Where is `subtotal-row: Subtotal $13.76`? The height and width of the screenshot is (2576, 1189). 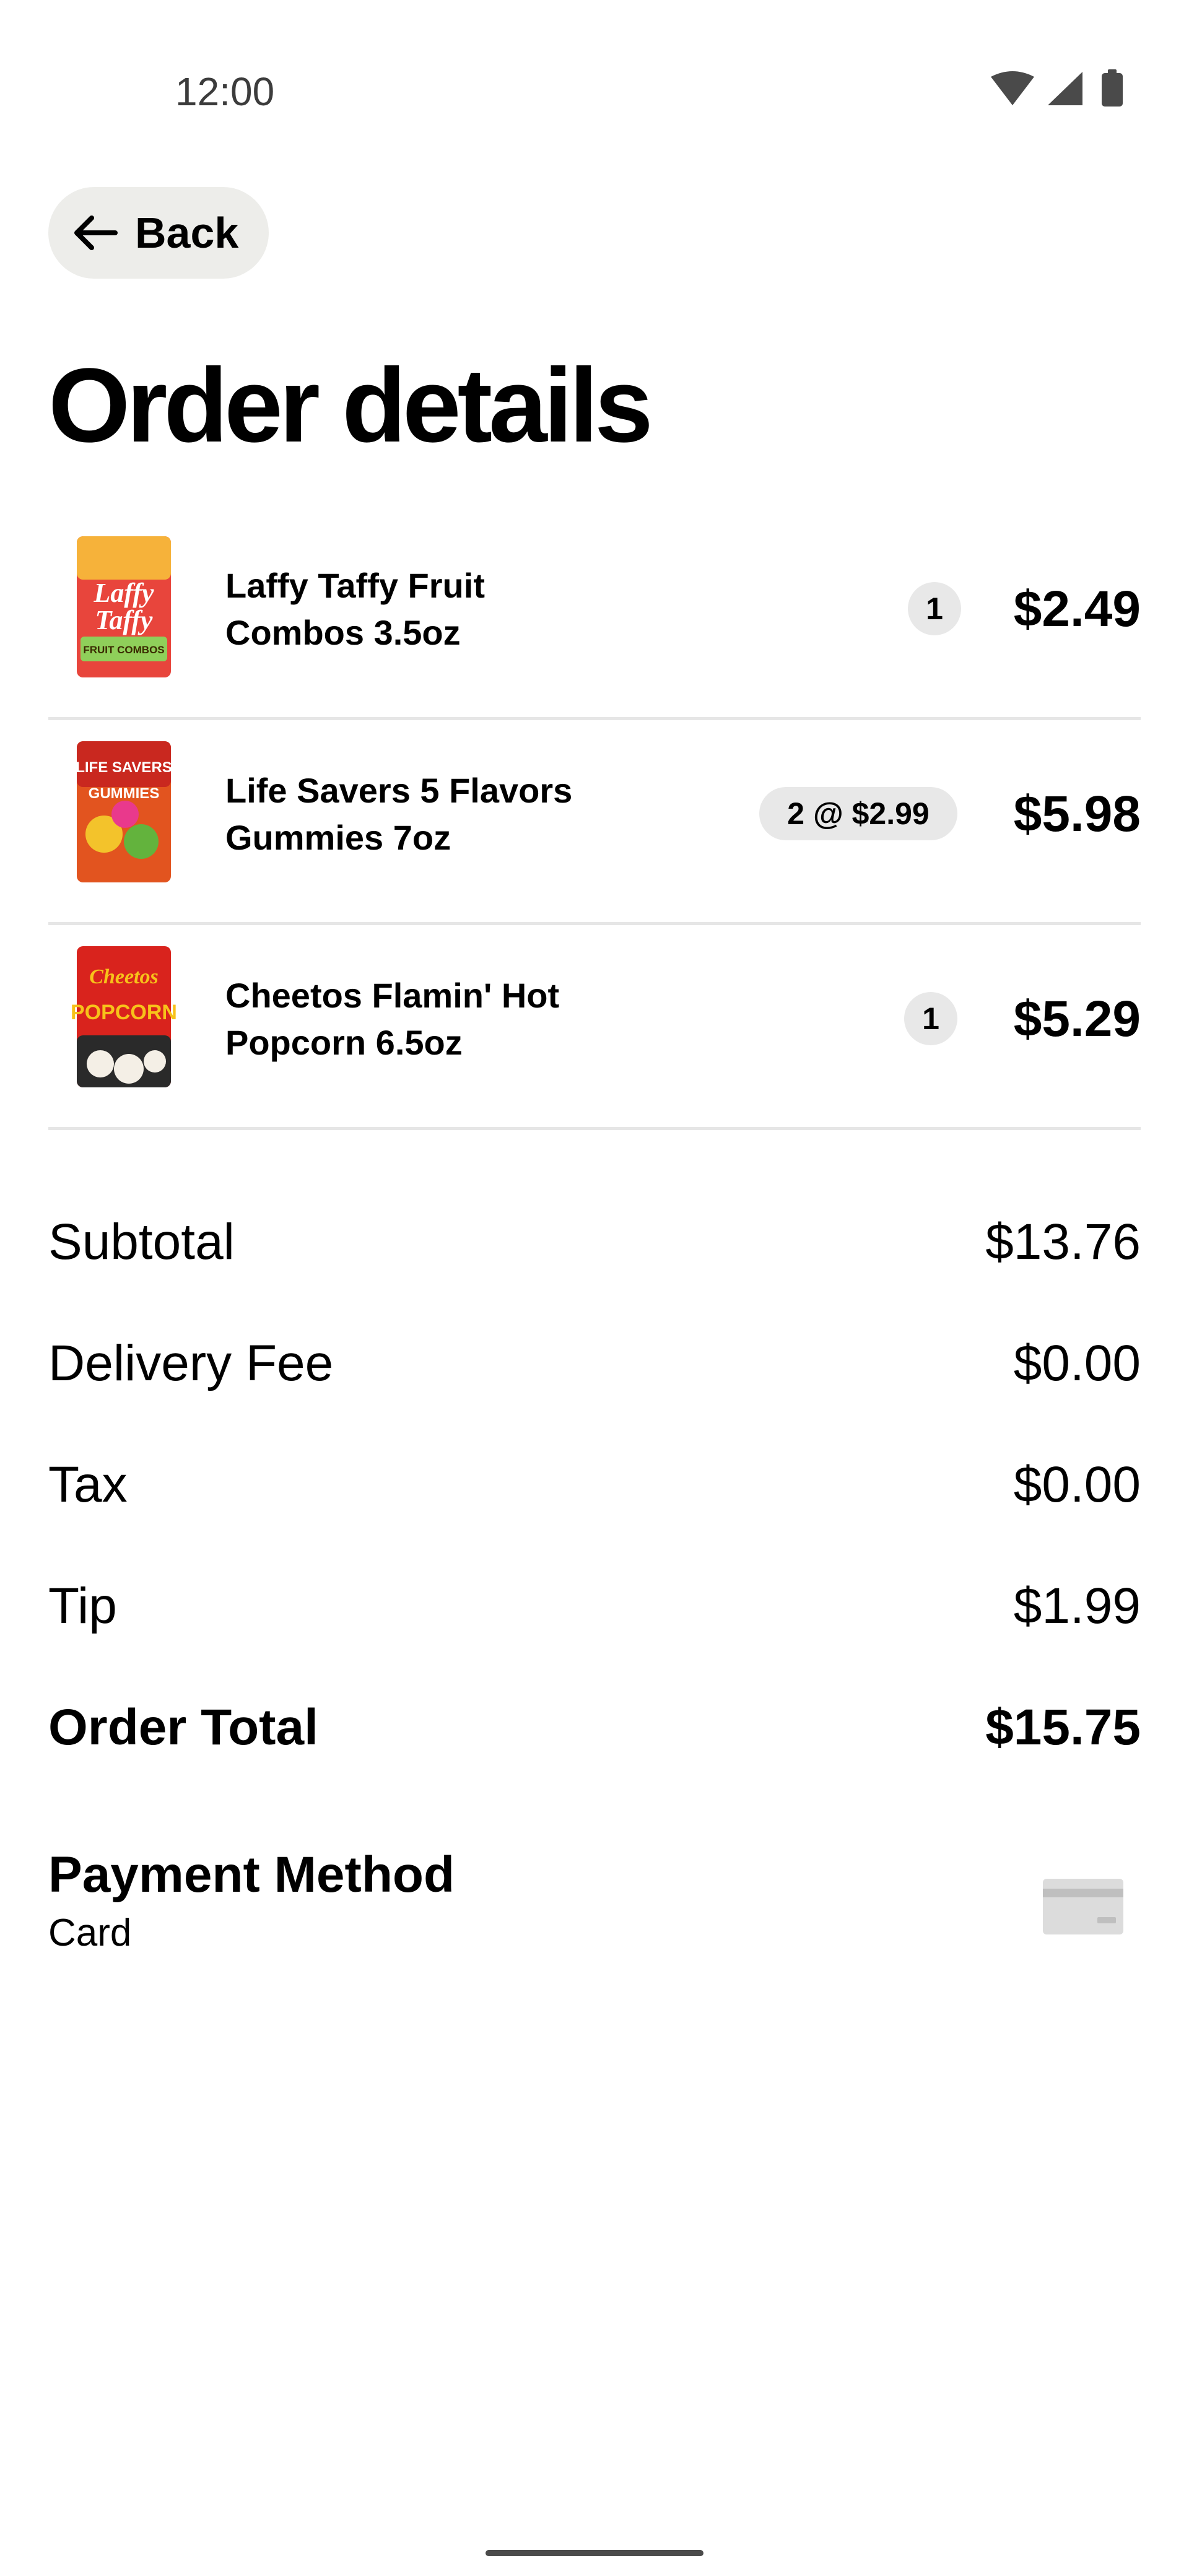
subtotal-row: Subtotal $13.76 is located at coordinates (594, 1273).